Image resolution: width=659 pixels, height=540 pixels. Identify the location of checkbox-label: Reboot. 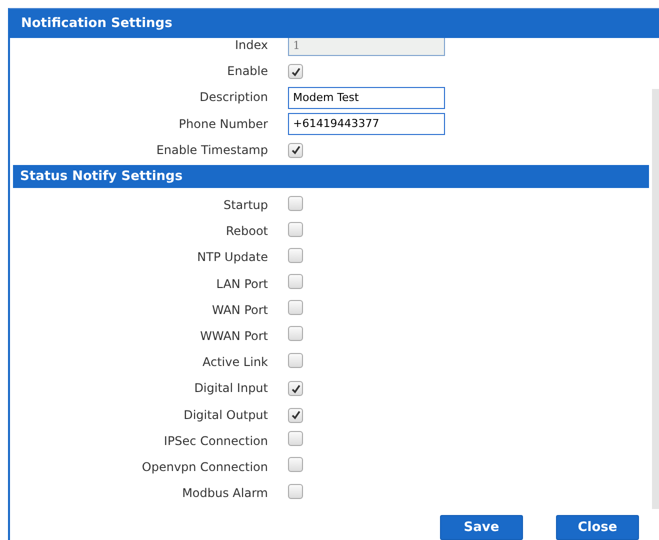
(246, 231).